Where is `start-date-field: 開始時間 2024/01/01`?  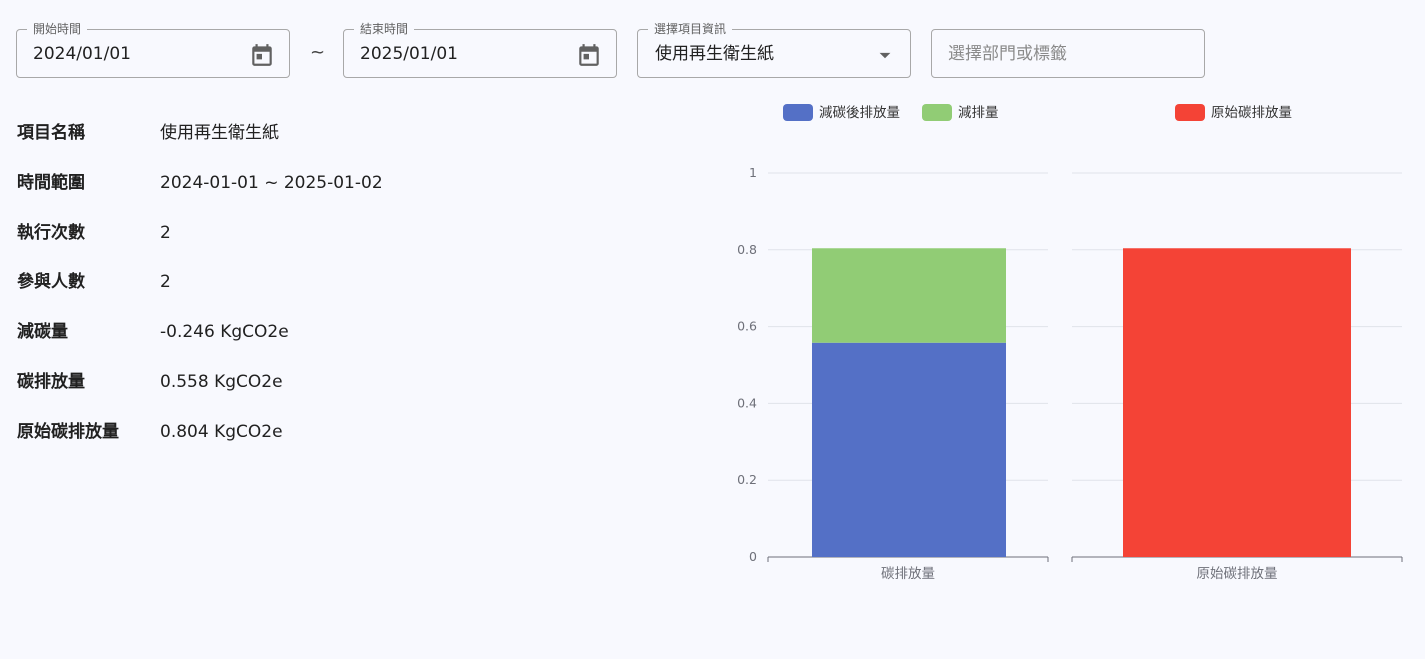 start-date-field: 開始時間 2024/01/01 is located at coordinates (153, 49).